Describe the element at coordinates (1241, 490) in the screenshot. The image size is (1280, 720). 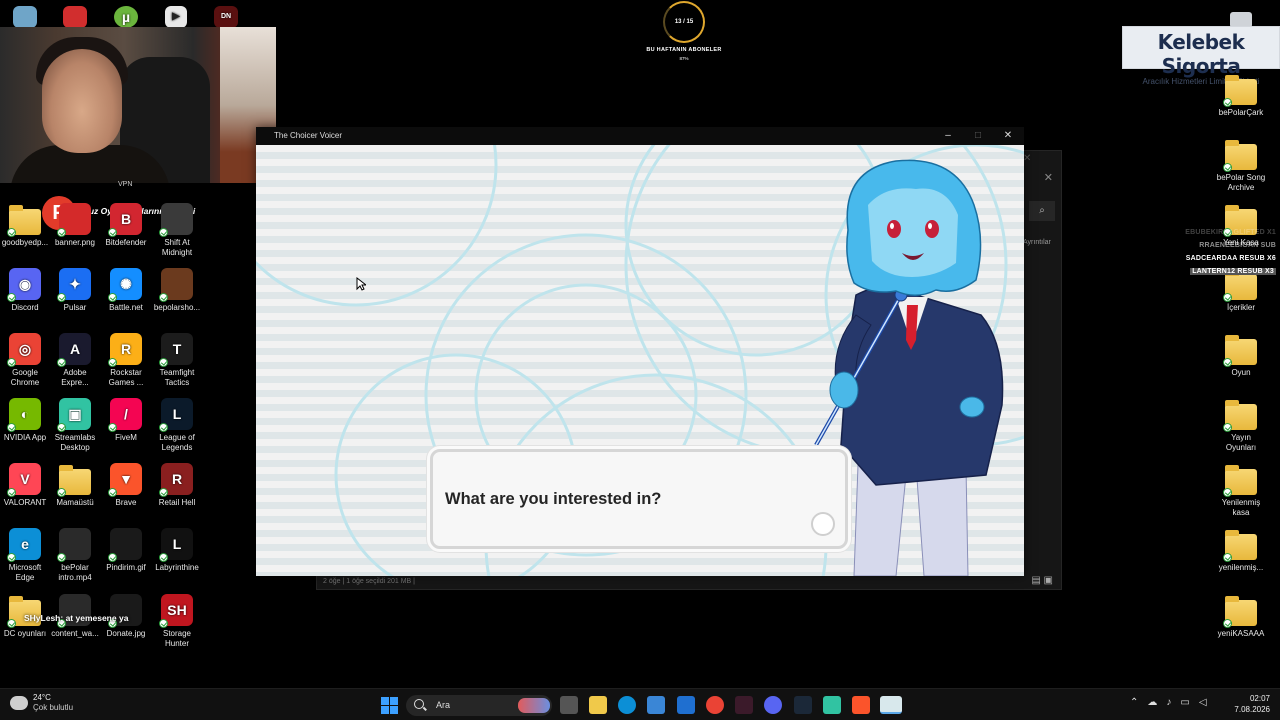
I see `desktop-folder: Yenilenmiş kasa` at that location.